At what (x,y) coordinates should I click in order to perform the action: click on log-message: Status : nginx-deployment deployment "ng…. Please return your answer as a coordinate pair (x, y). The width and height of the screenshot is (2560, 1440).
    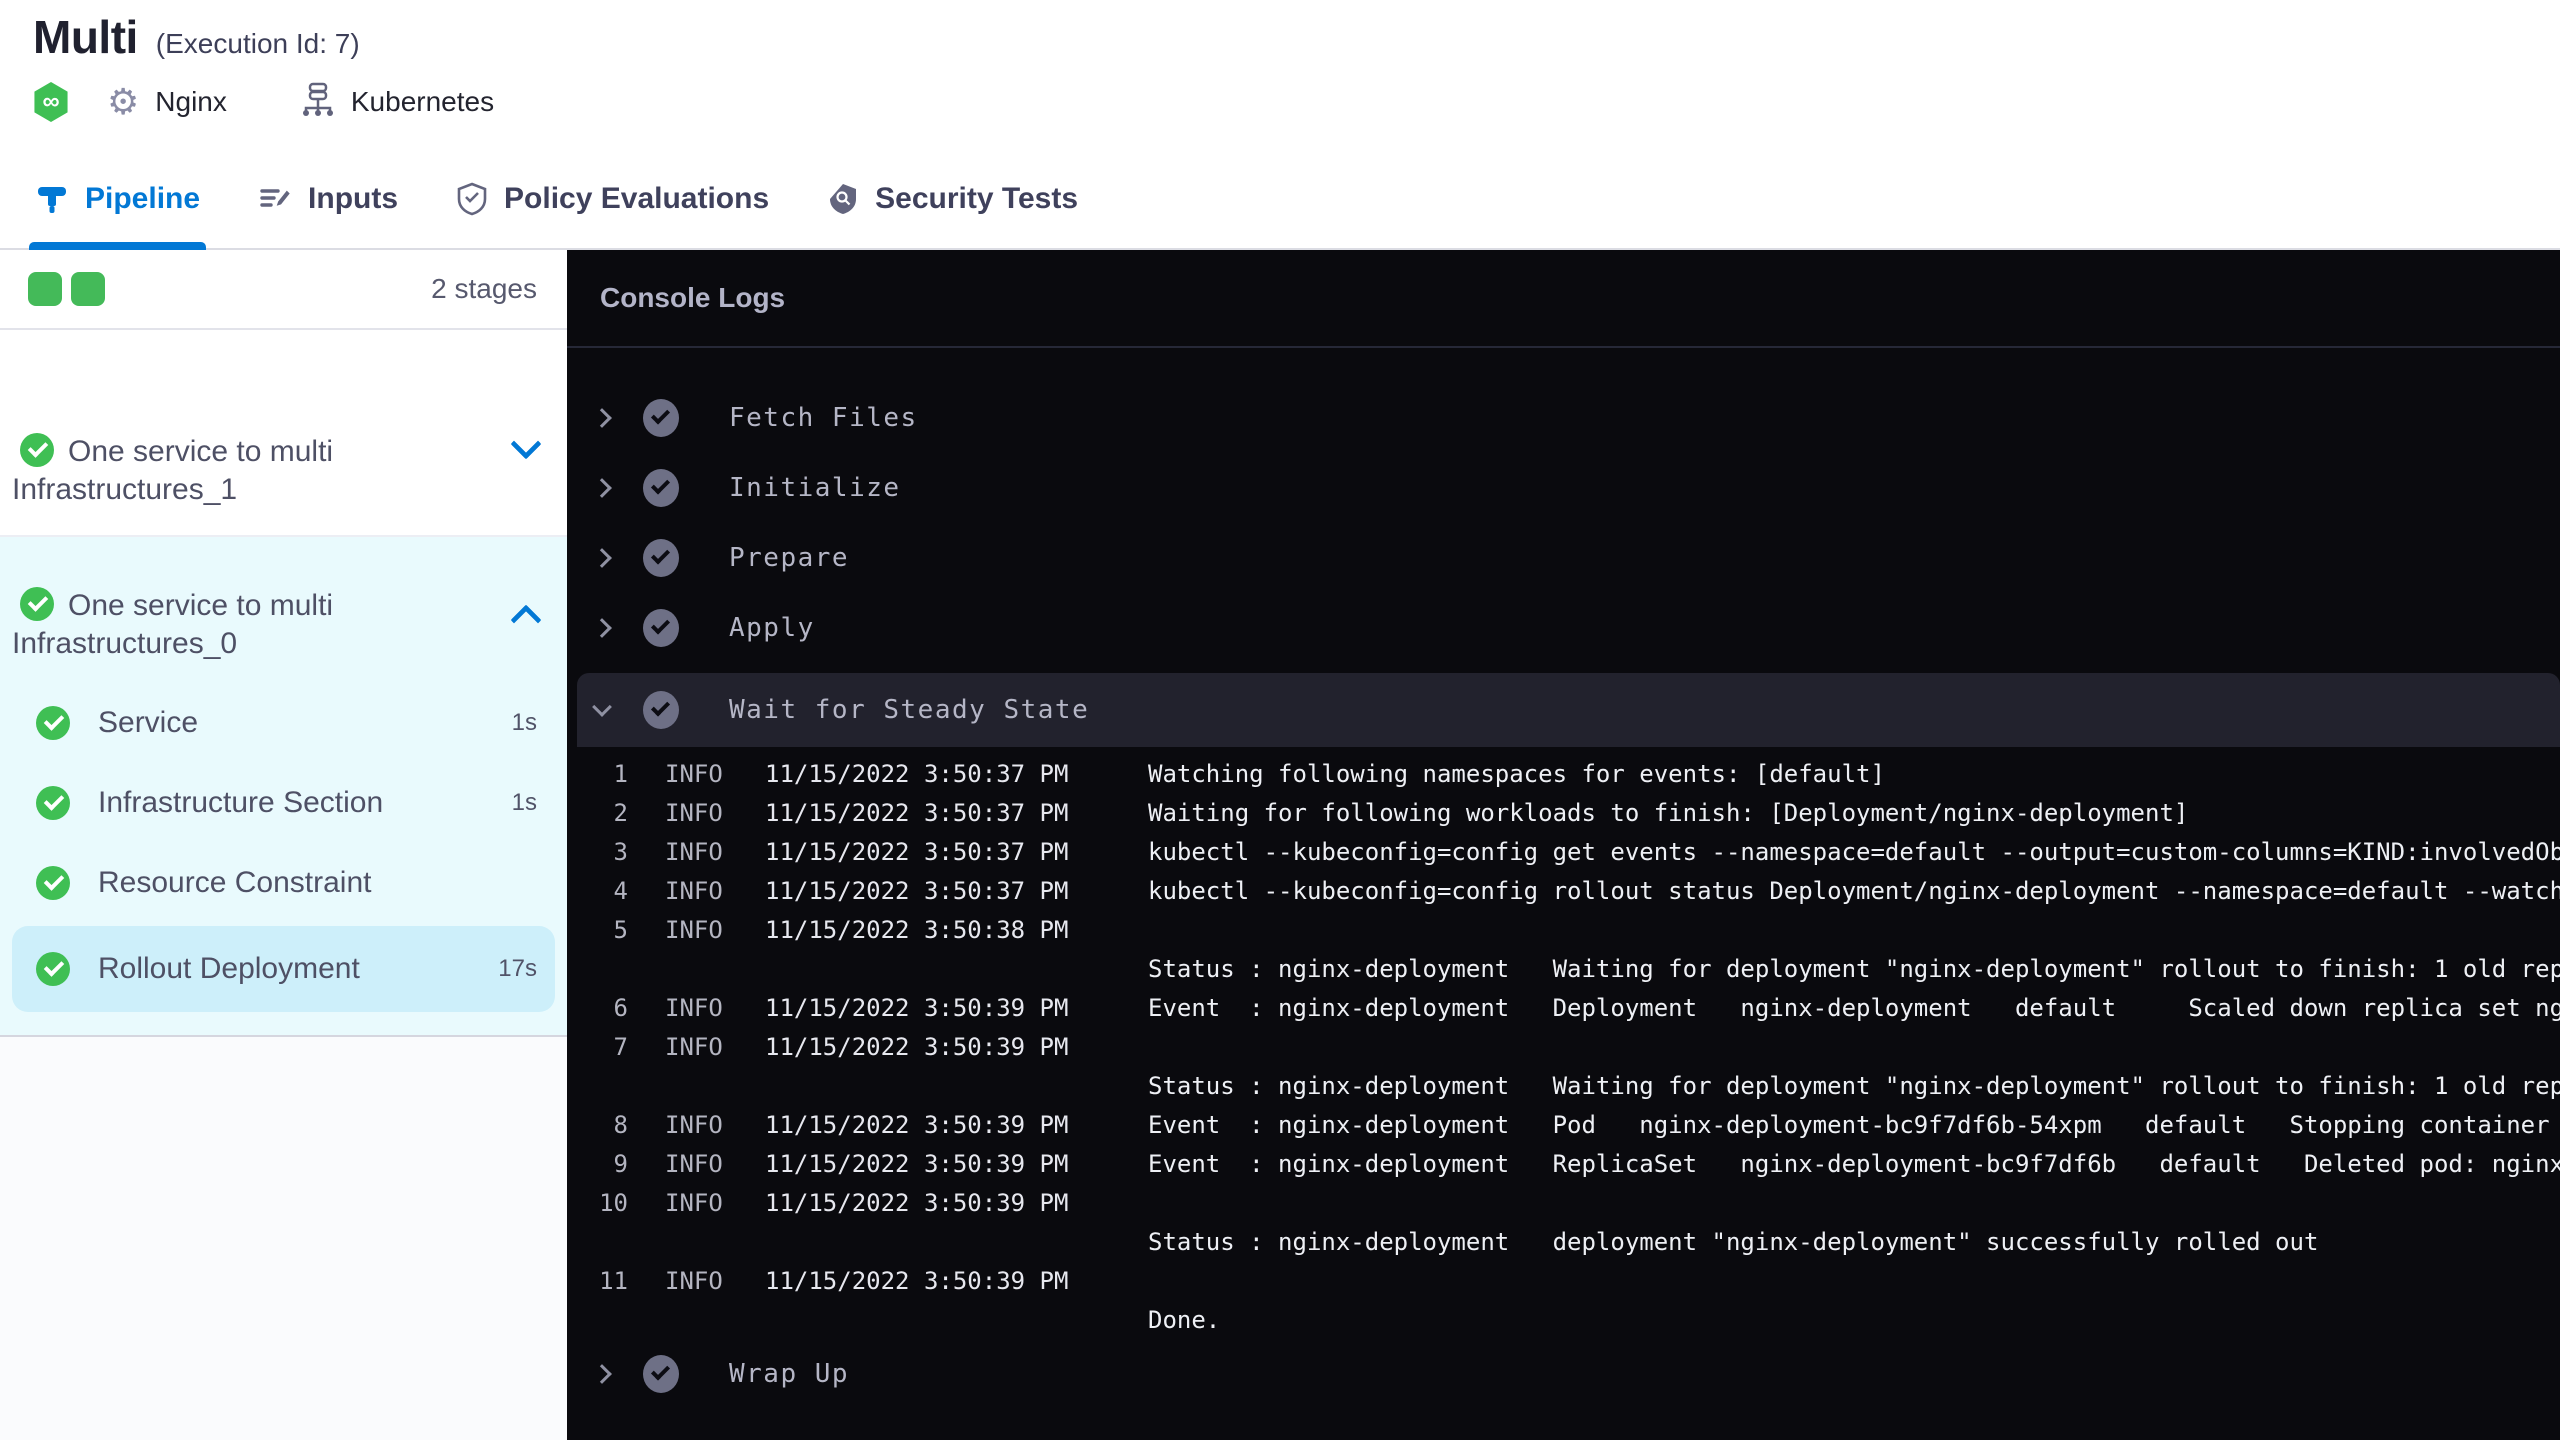
    Looking at the image, I should click on (1733, 1241).